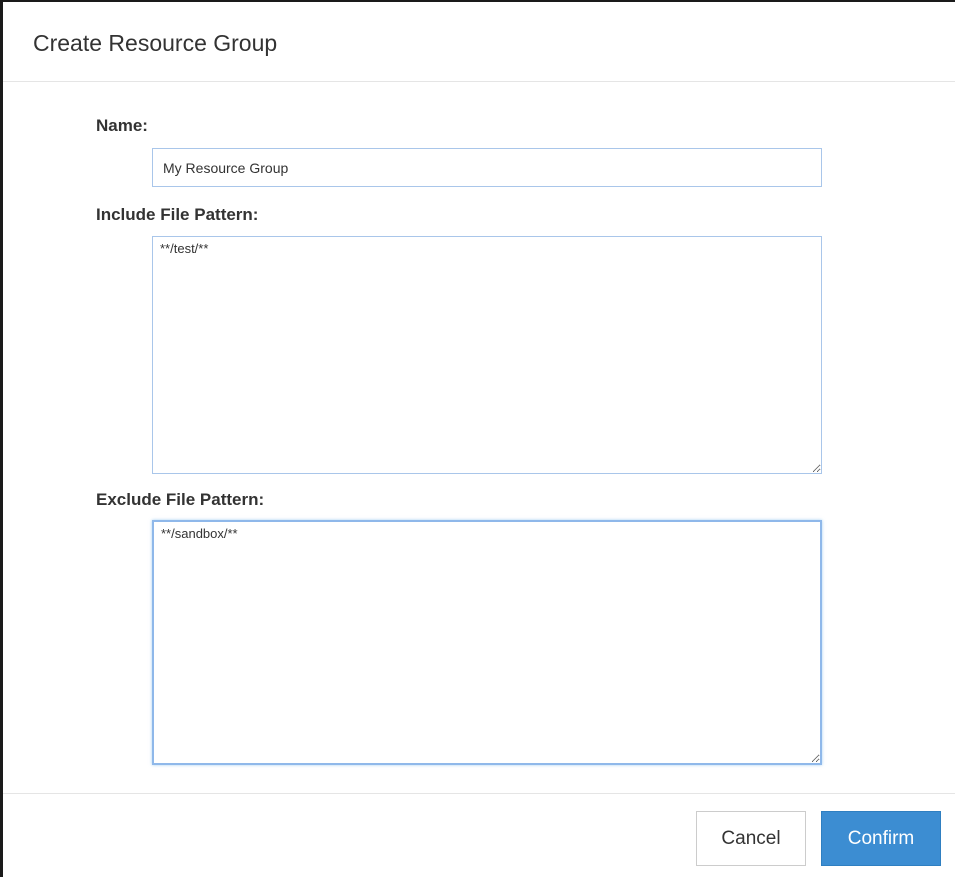 The image size is (955, 879). Describe the element at coordinates (122, 125) in the screenshot. I see `name-label: Name:` at that location.